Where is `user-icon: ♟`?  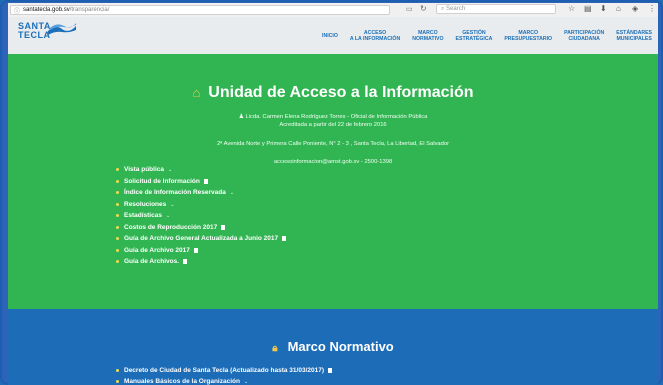
user-icon: ♟ is located at coordinates (241, 117).